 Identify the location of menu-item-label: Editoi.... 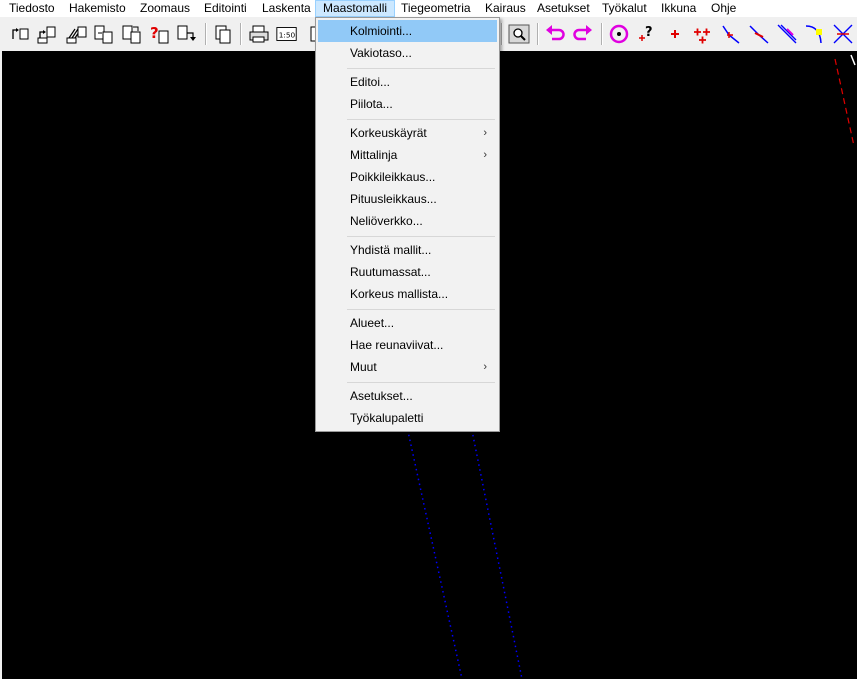
(370, 82).